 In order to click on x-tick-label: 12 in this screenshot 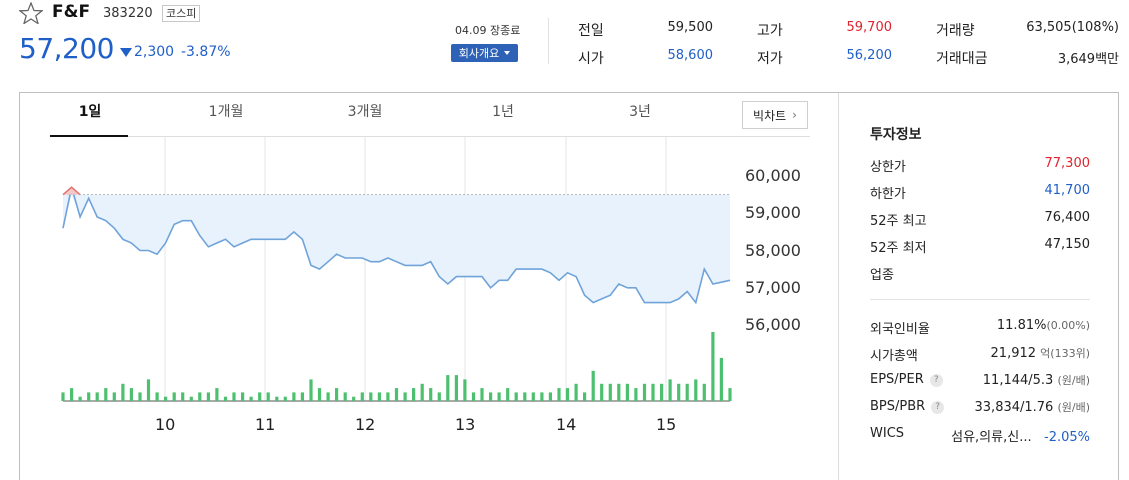, I will do `click(365, 424)`.